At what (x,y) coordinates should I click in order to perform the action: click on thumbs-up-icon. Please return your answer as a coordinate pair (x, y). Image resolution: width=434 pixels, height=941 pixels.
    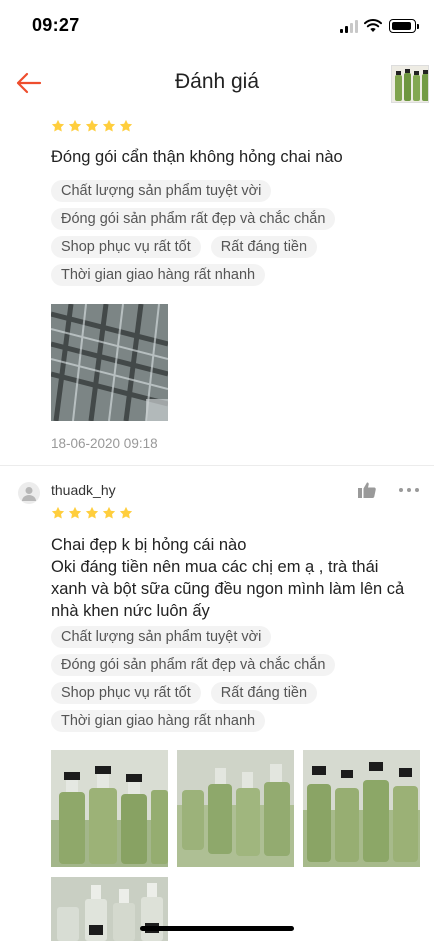
    Looking at the image, I should click on (367, 490).